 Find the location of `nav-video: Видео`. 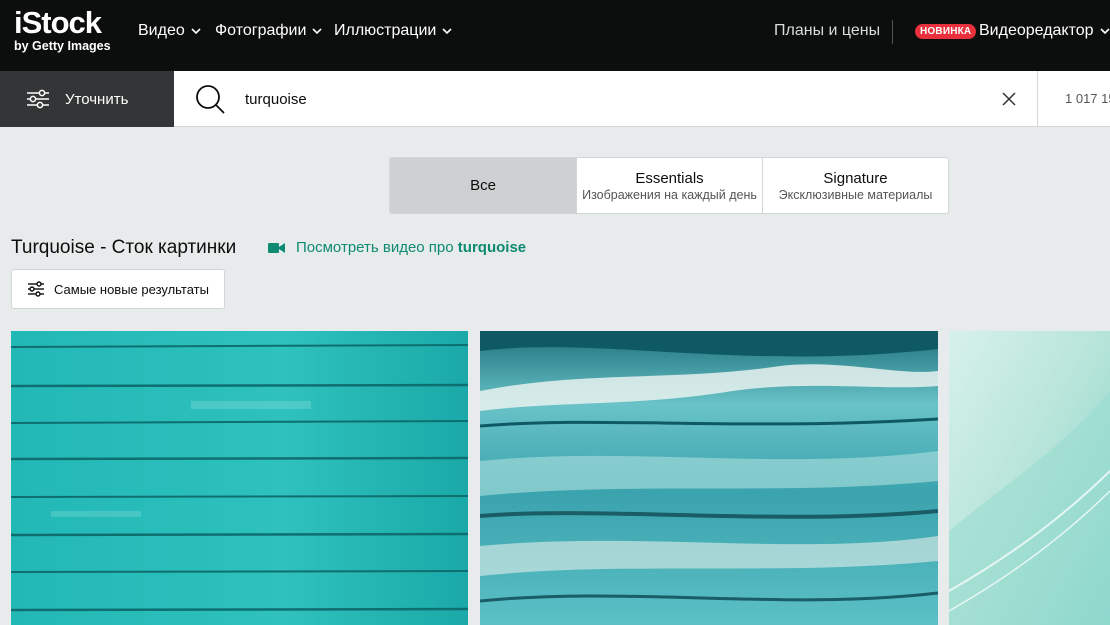

nav-video: Видео is located at coordinates (170, 31).